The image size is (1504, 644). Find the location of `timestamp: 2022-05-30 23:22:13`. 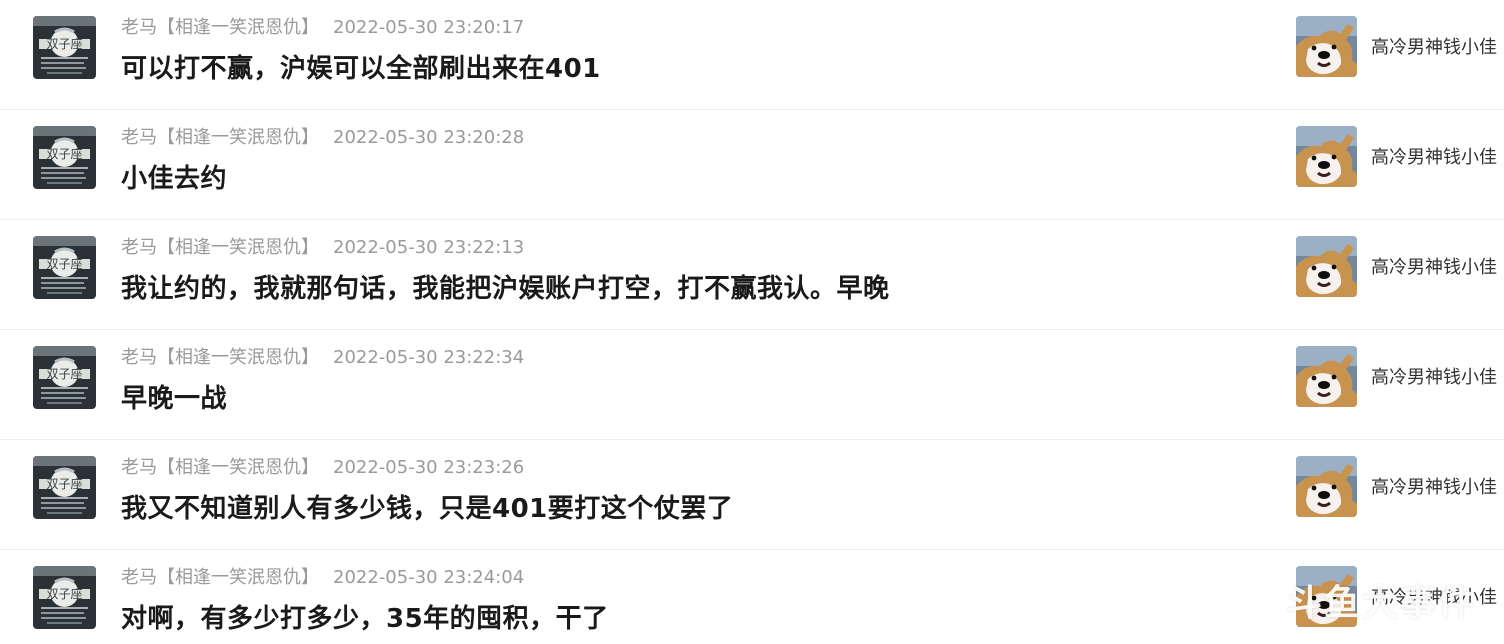

timestamp: 2022-05-30 23:22:13 is located at coordinates (429, 247).